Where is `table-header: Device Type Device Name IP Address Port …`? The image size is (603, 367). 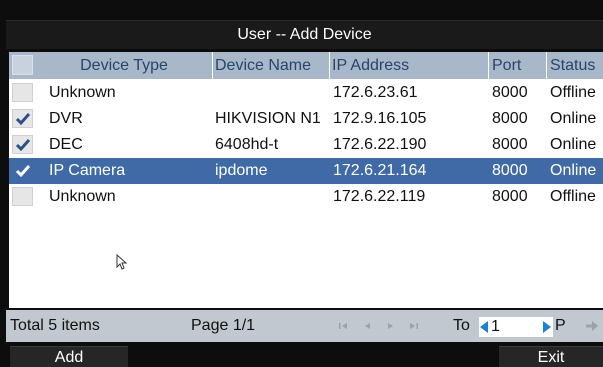
table-header: Device Type Device Name IP Address Port … is located at coordinates (306, 65).